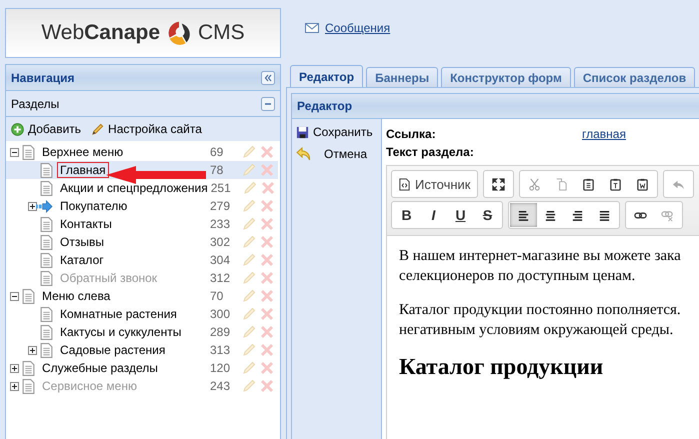 The image size is (699, 439). Describe the element at coordinates (540, 310) in the screenshot. I see `content-text-line: Каталог продукции постоянно пополняется.` at that location.